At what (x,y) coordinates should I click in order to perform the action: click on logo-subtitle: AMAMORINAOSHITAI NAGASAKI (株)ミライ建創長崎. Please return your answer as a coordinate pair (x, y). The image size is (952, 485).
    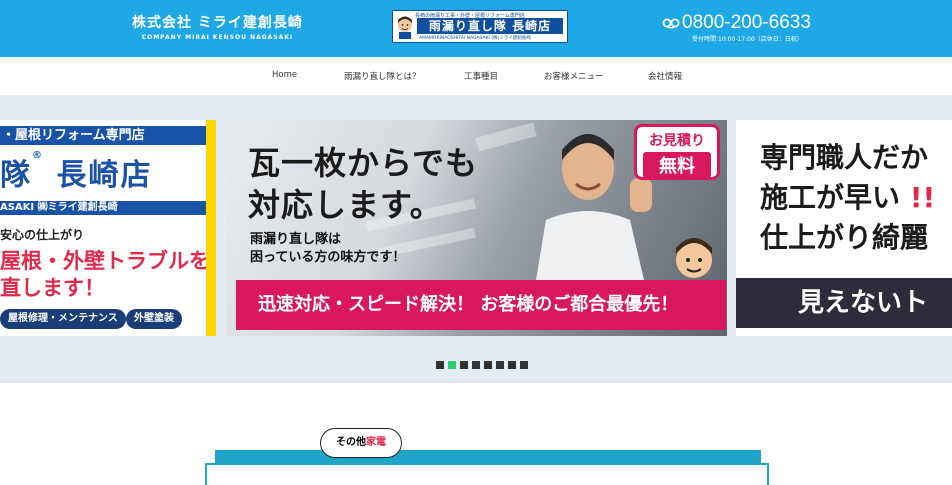
    Looking at the image, I should click on (475, 38).